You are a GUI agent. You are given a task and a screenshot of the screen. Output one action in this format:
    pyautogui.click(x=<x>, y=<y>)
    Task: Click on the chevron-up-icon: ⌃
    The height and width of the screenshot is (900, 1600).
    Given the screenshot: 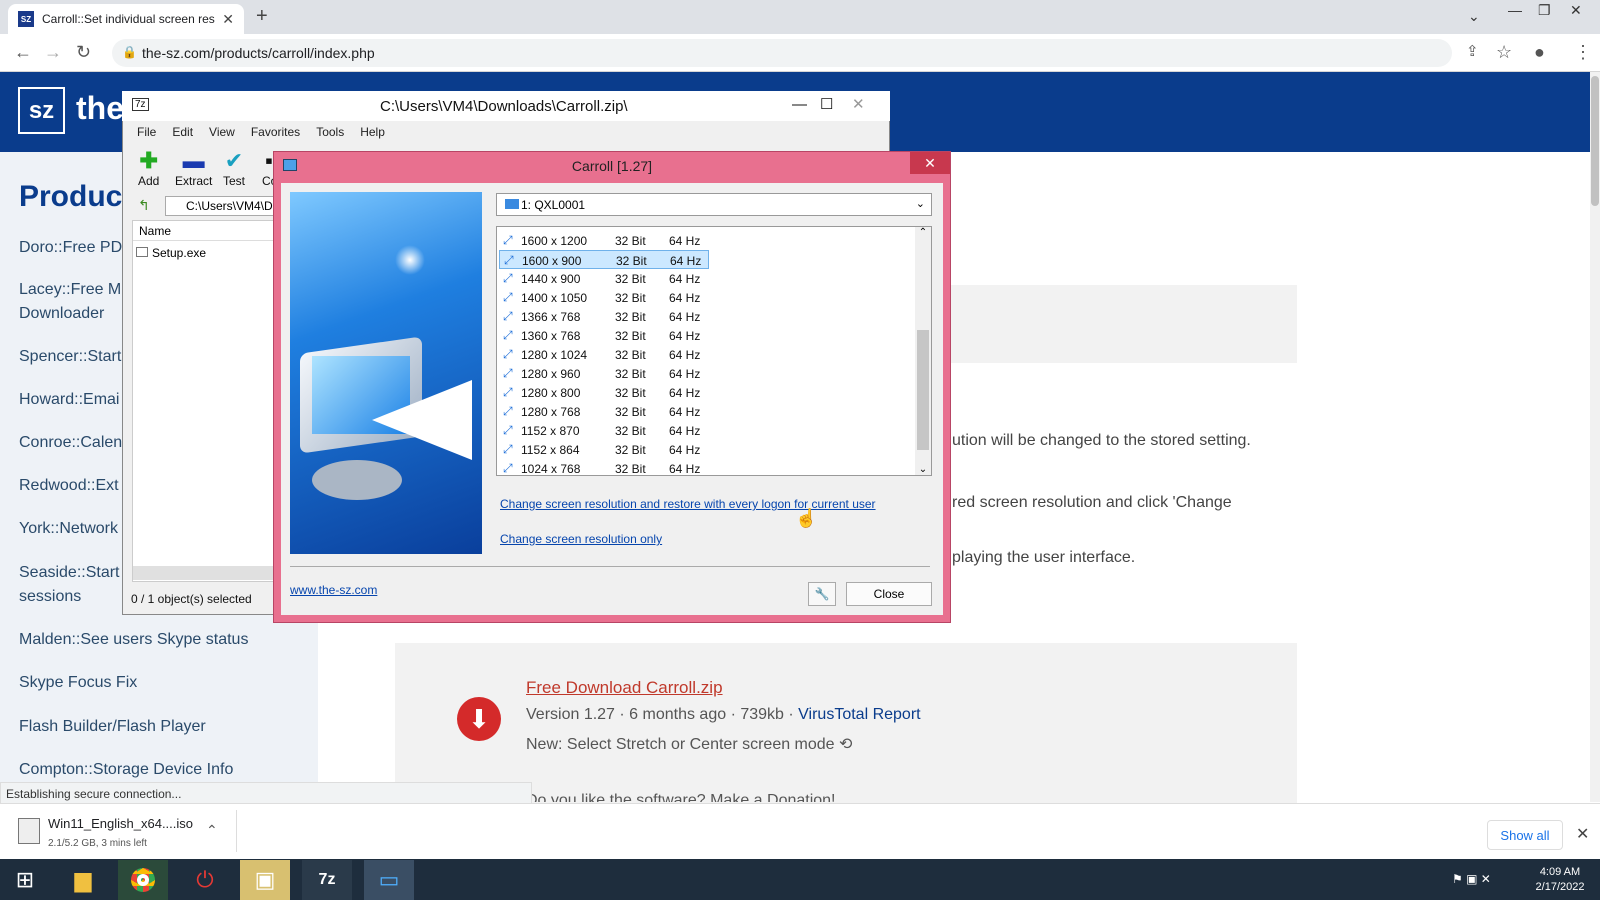 What is the action you would take?
    pyautogui.click(x=212, y=830)
    